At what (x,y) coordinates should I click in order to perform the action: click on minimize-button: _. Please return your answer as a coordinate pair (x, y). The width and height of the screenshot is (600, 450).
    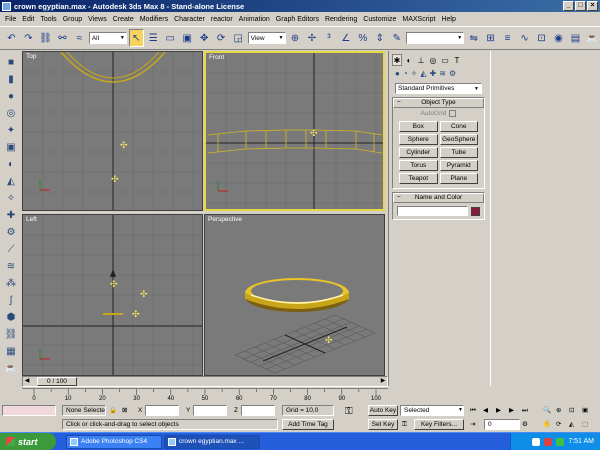
    Looking at the image, I should click on (568, 6).